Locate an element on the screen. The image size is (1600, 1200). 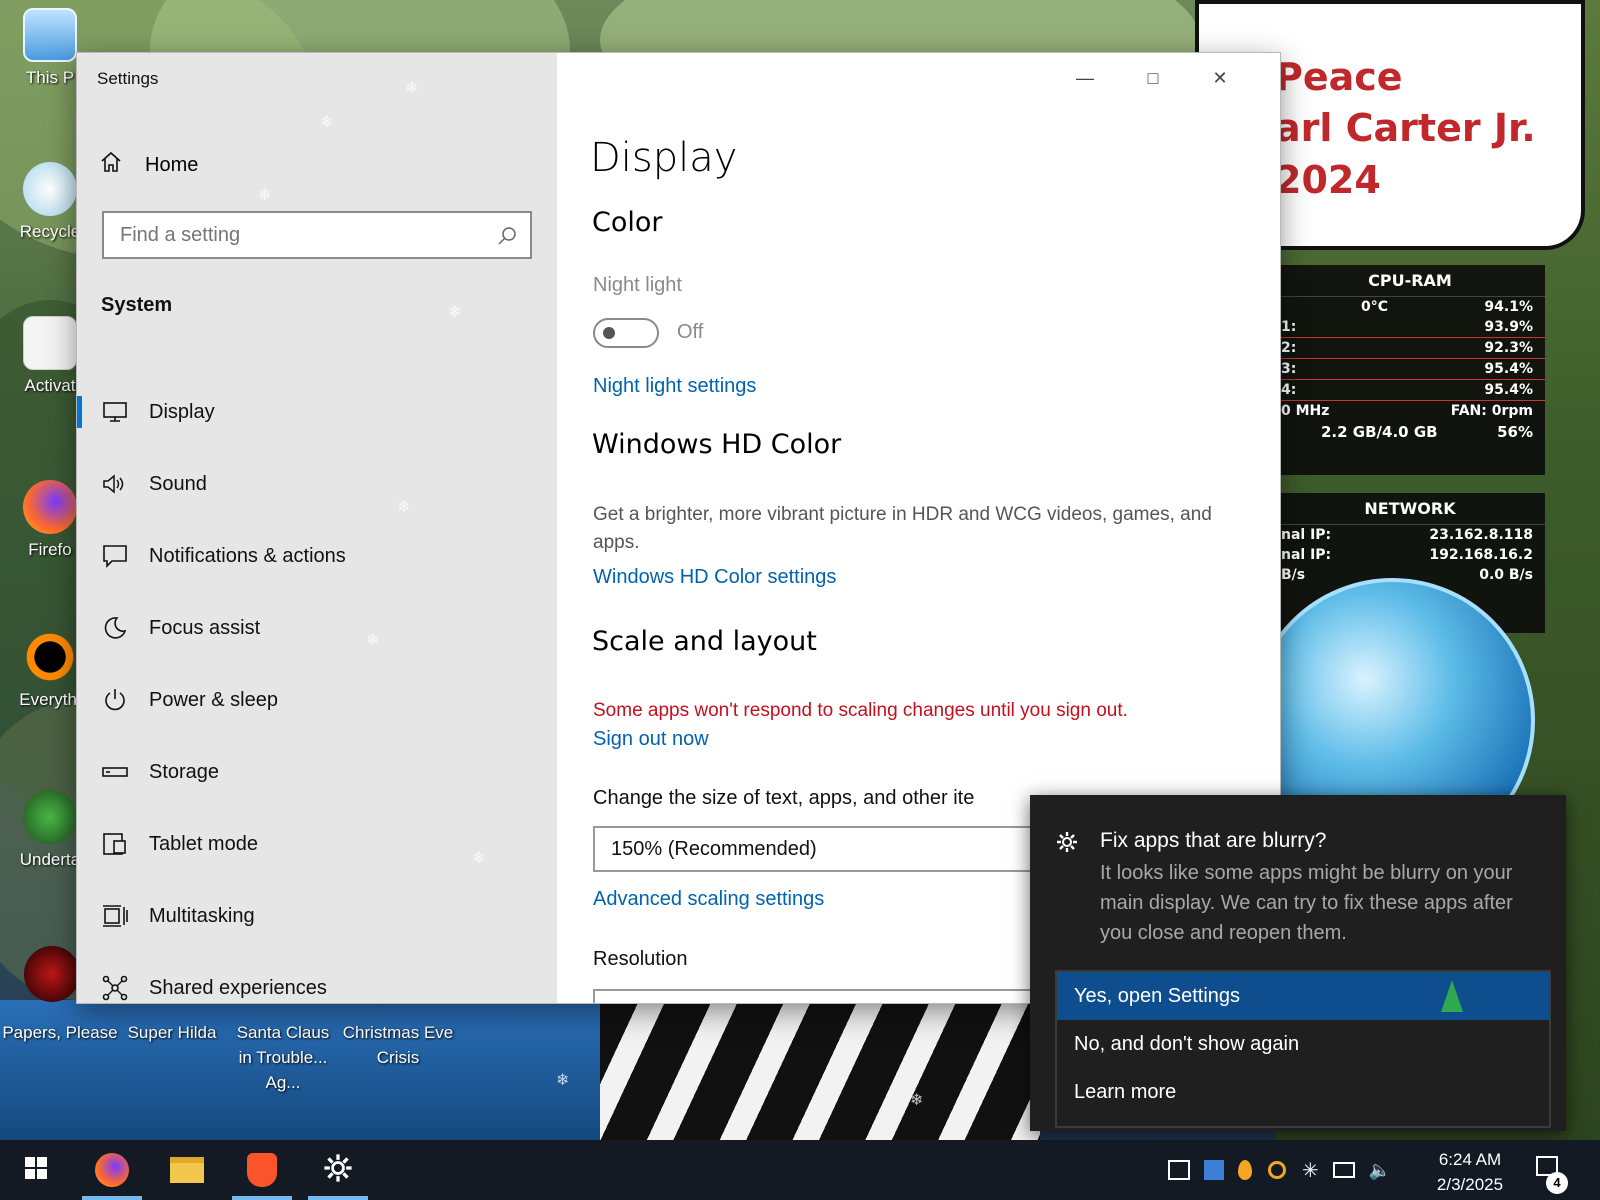
home-nav-item: Home is located at coordinates (148, 165).